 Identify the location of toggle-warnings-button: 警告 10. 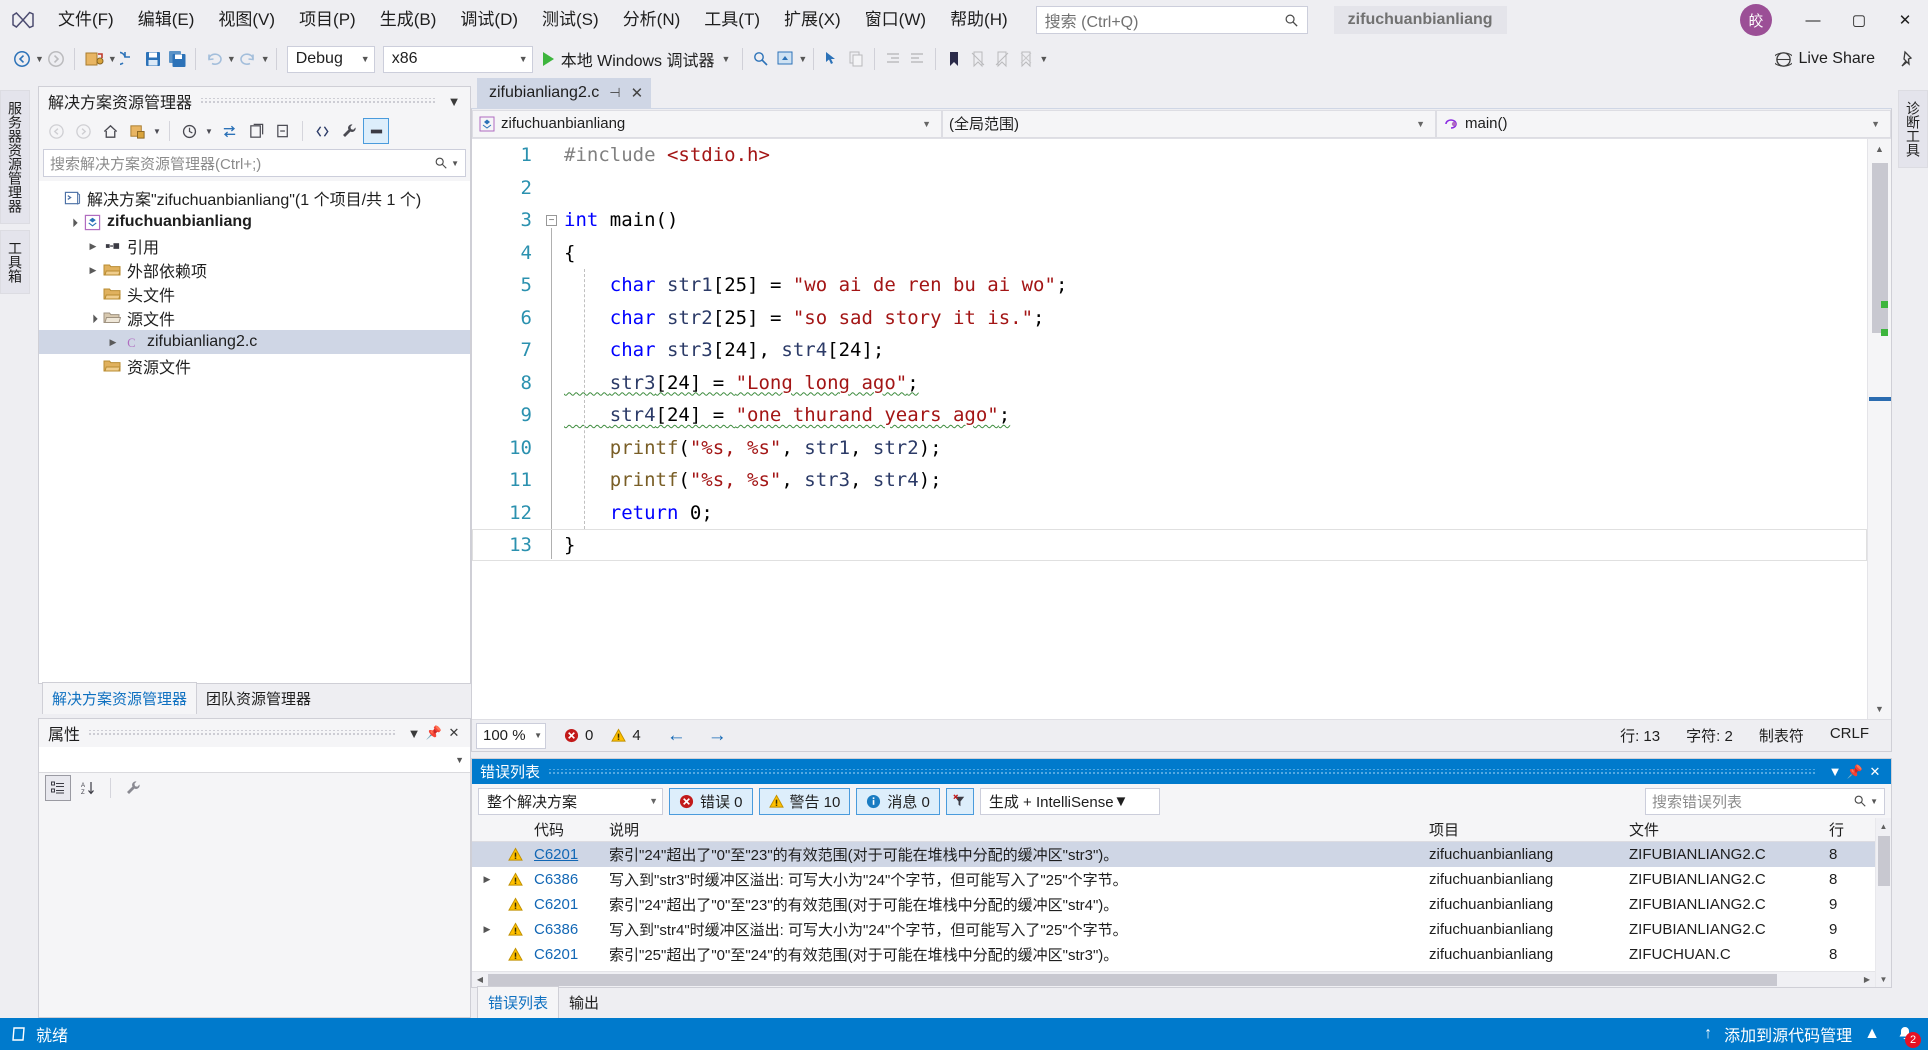
(804, 801).